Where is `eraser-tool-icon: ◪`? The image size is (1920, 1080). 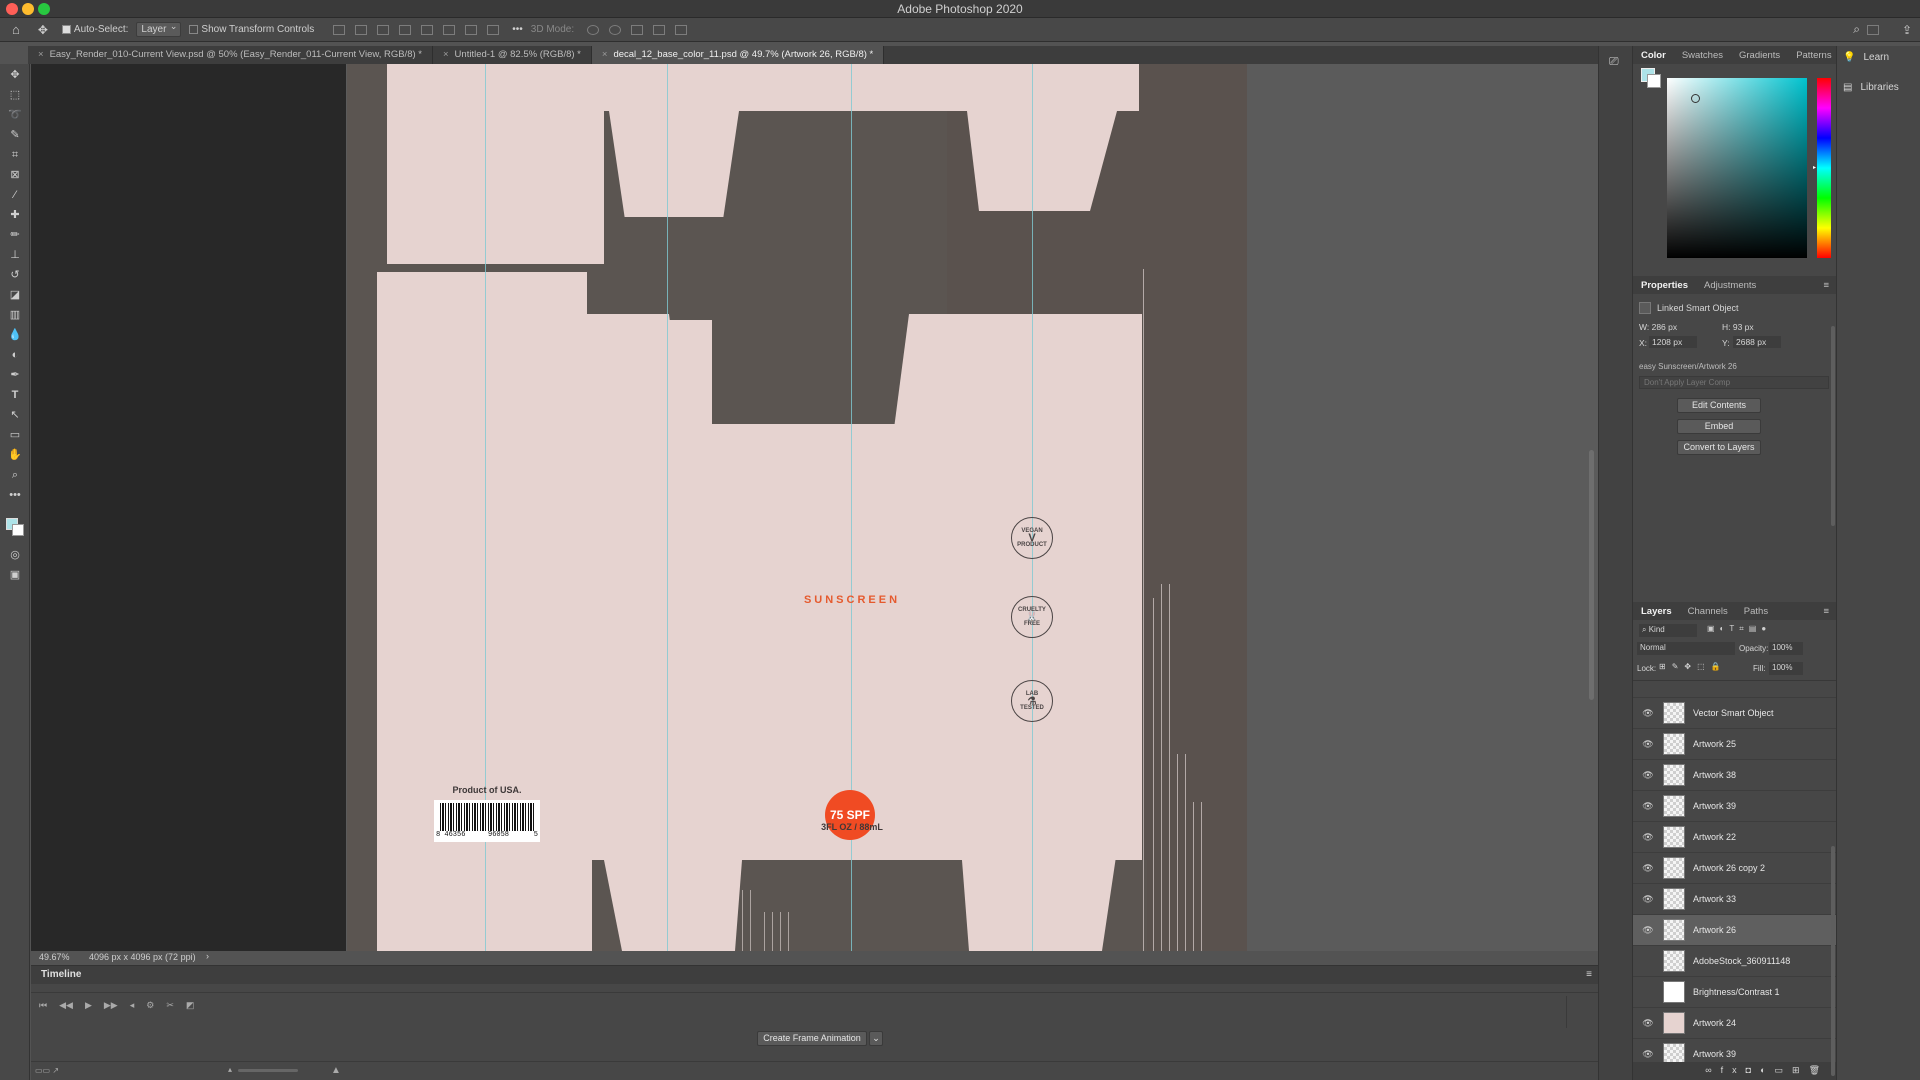
eraser-tool-icon: ◪ is located at coordinates (15, 295).